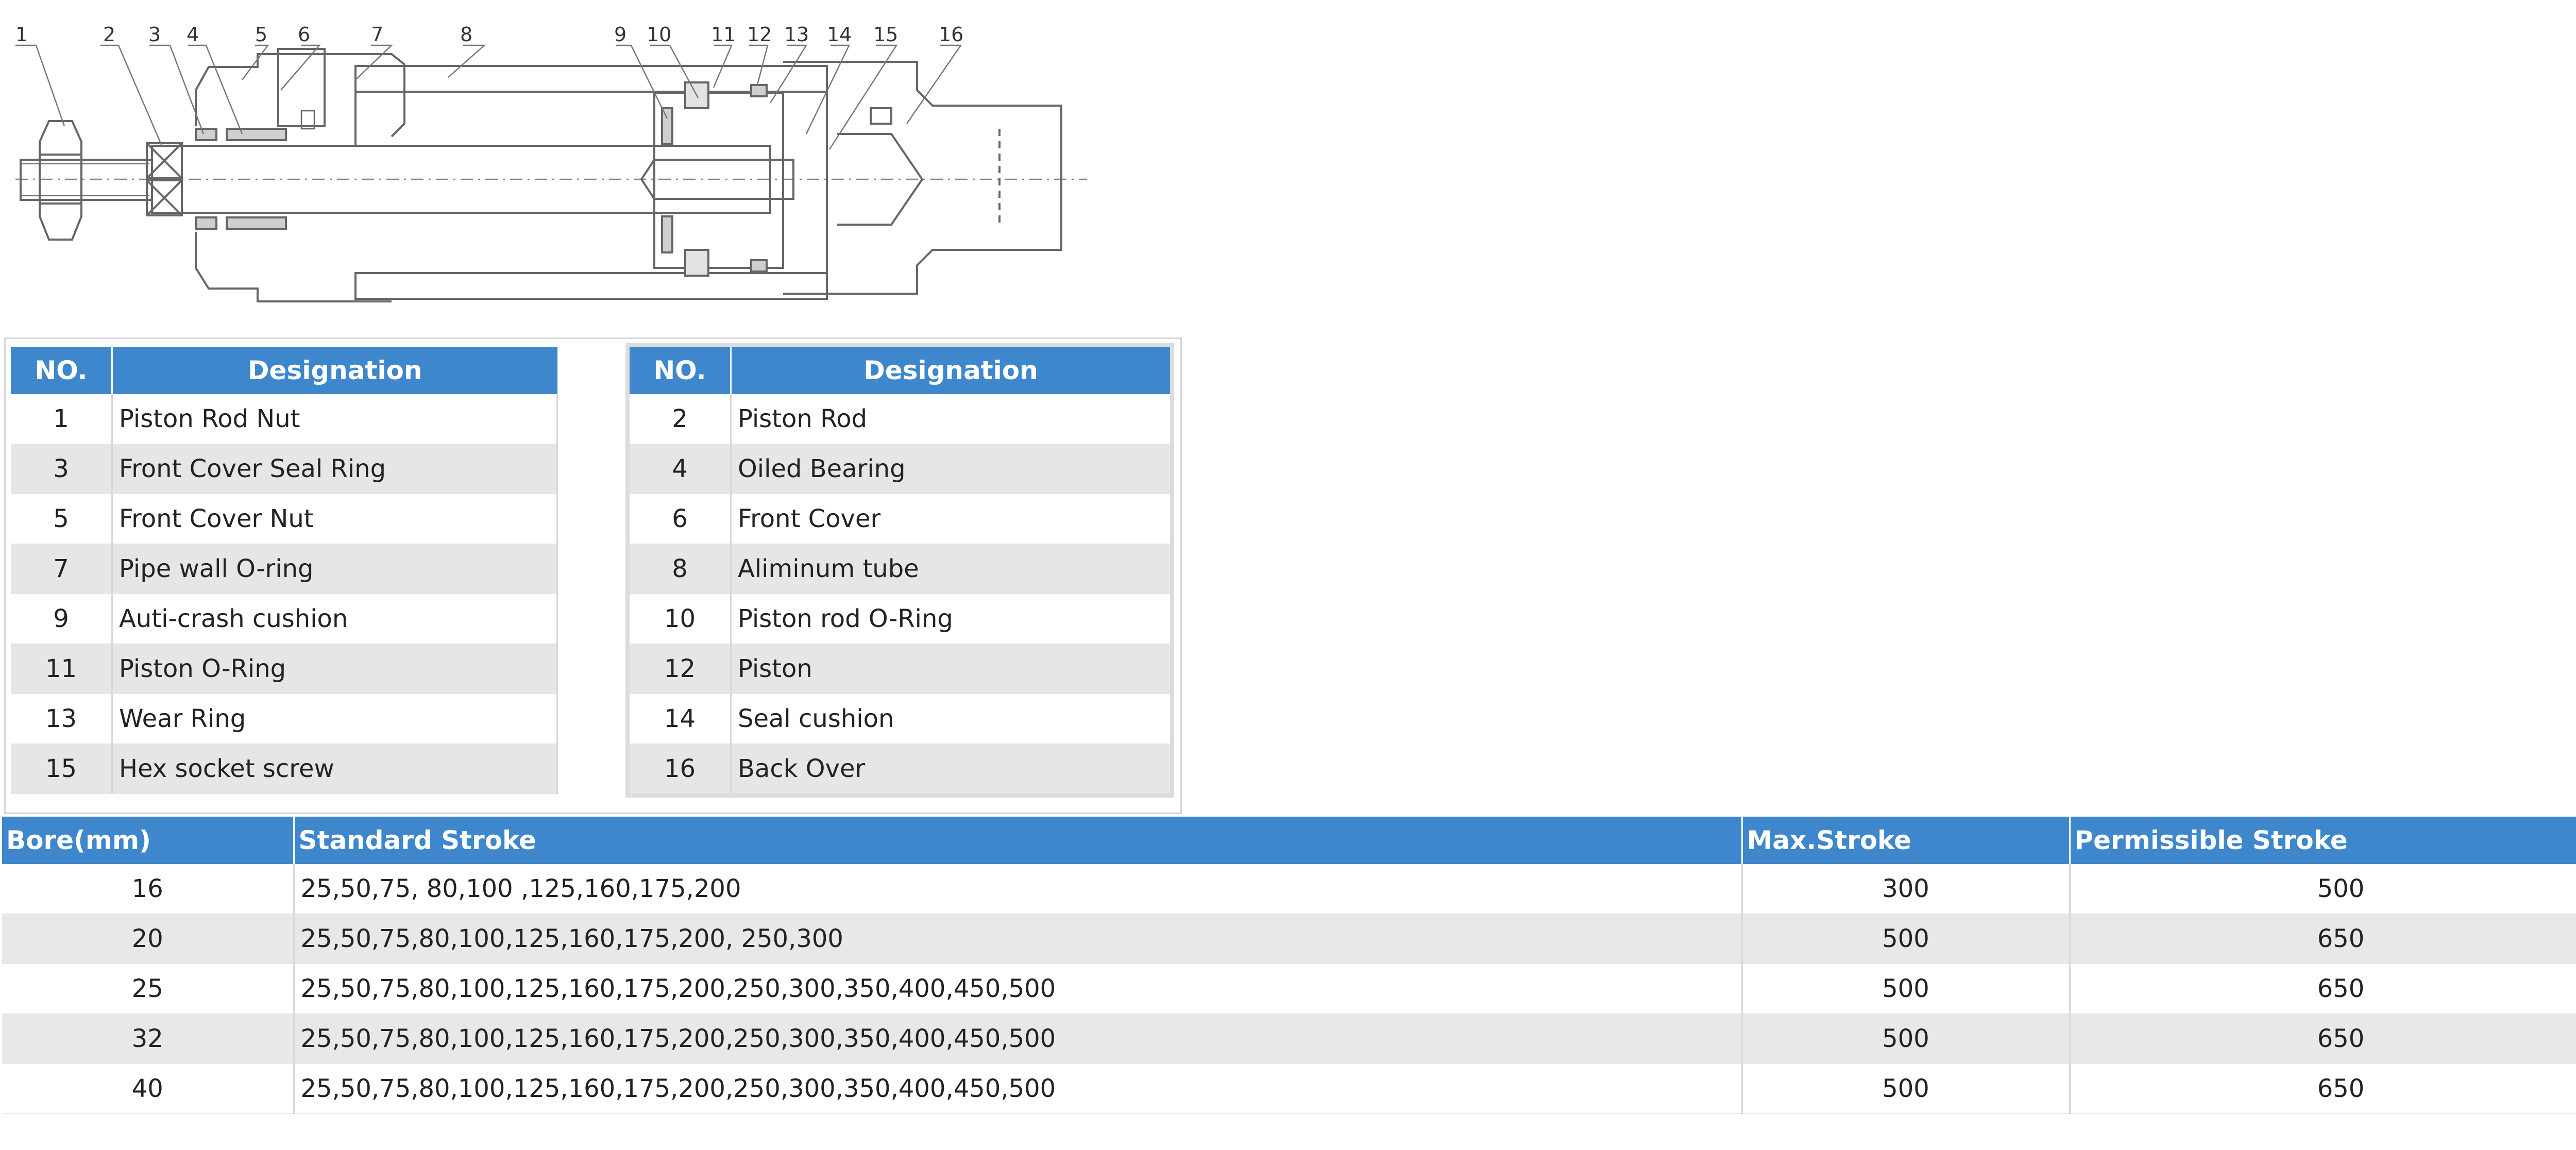  What do you see at coordinates (466, 34) in the screenshot?
I see `callout-8: 8` at bounding box center [466, 34].